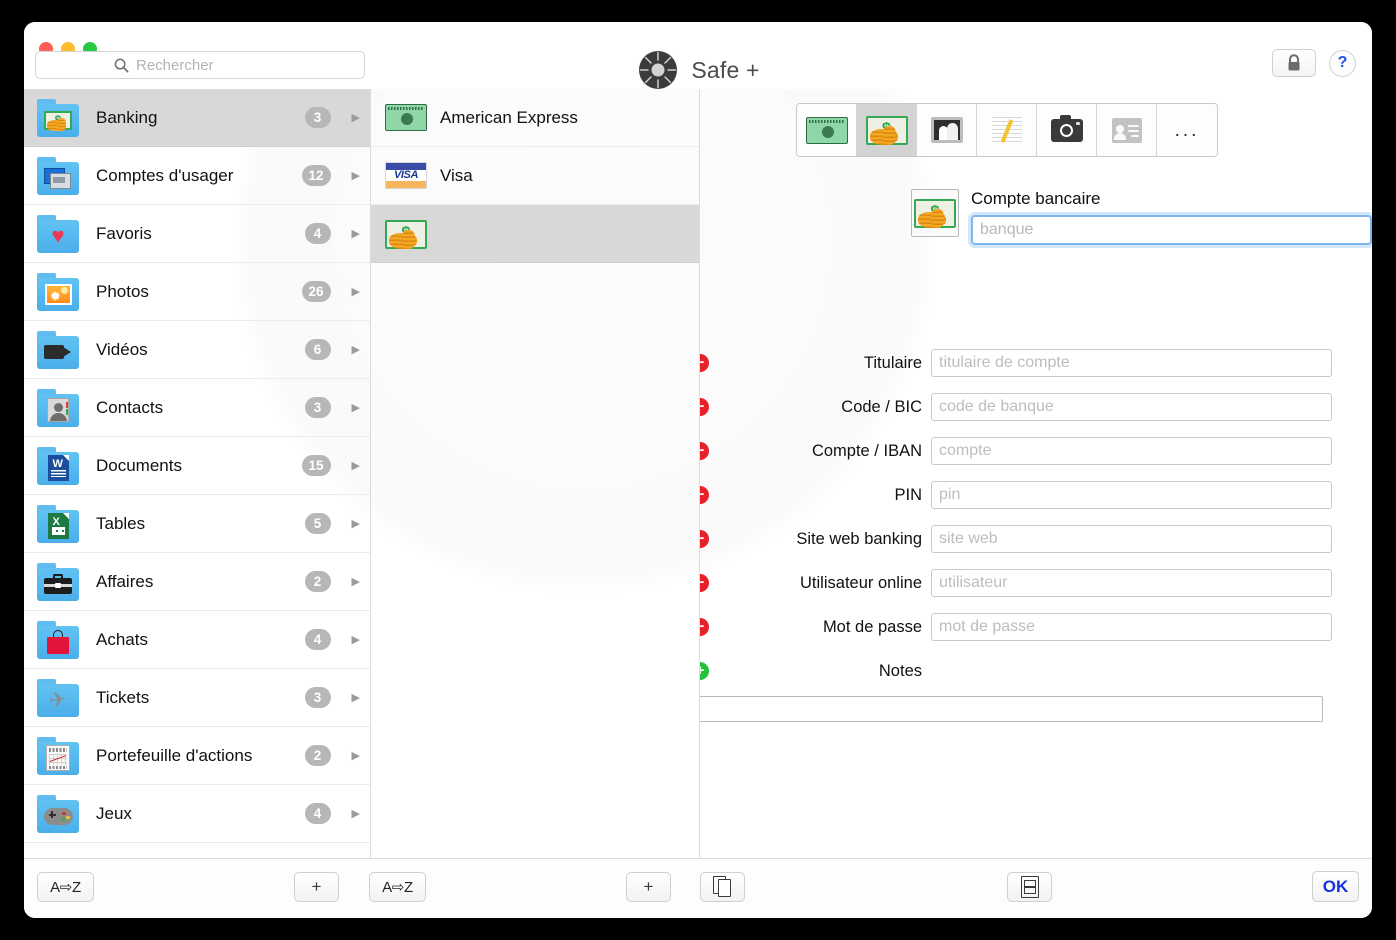 The width and height of the screenshot is (1396, 940). I want to click on type-button-note, so click(1007, 130).